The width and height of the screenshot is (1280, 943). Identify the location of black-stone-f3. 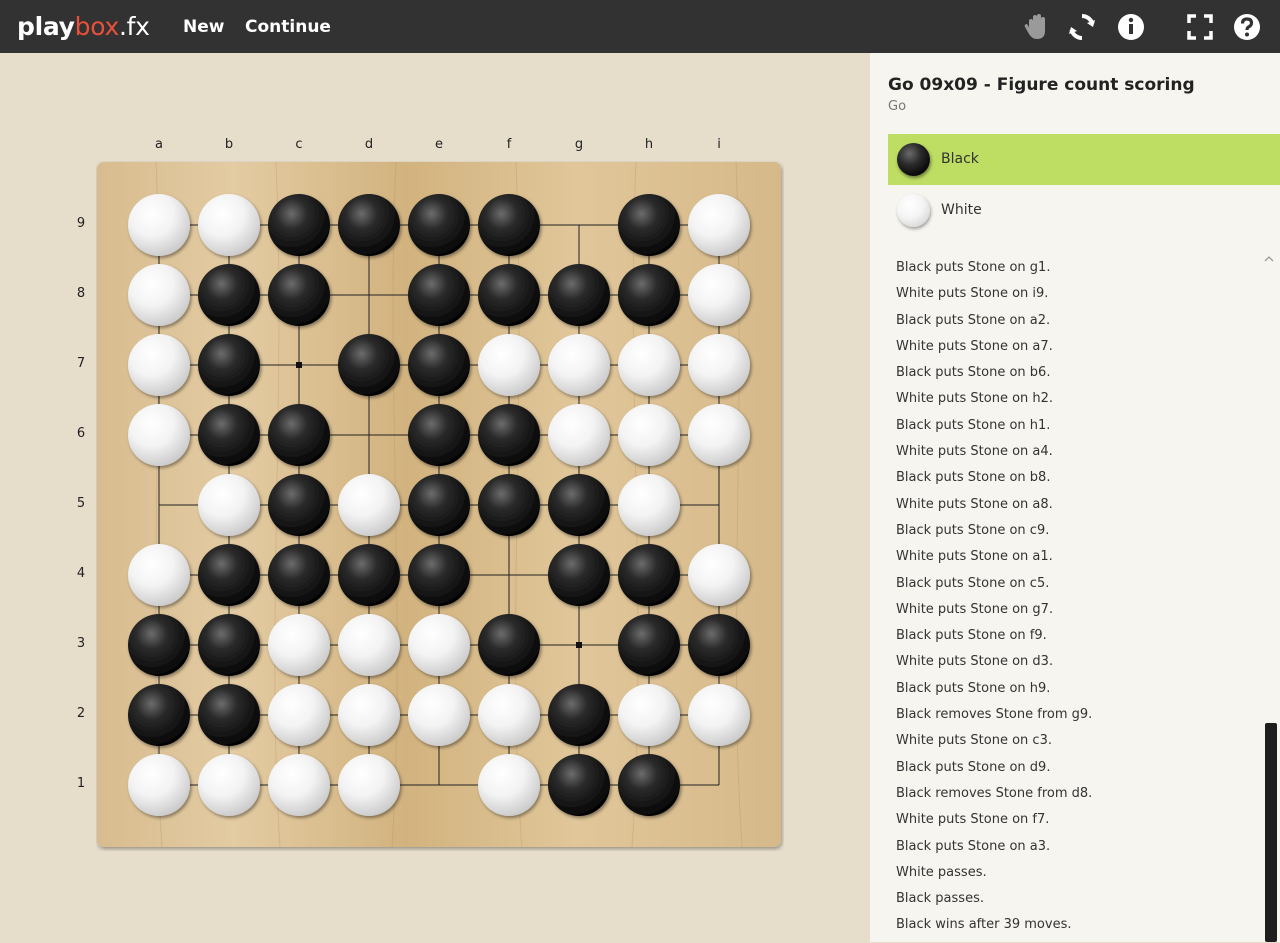
(509, 645).